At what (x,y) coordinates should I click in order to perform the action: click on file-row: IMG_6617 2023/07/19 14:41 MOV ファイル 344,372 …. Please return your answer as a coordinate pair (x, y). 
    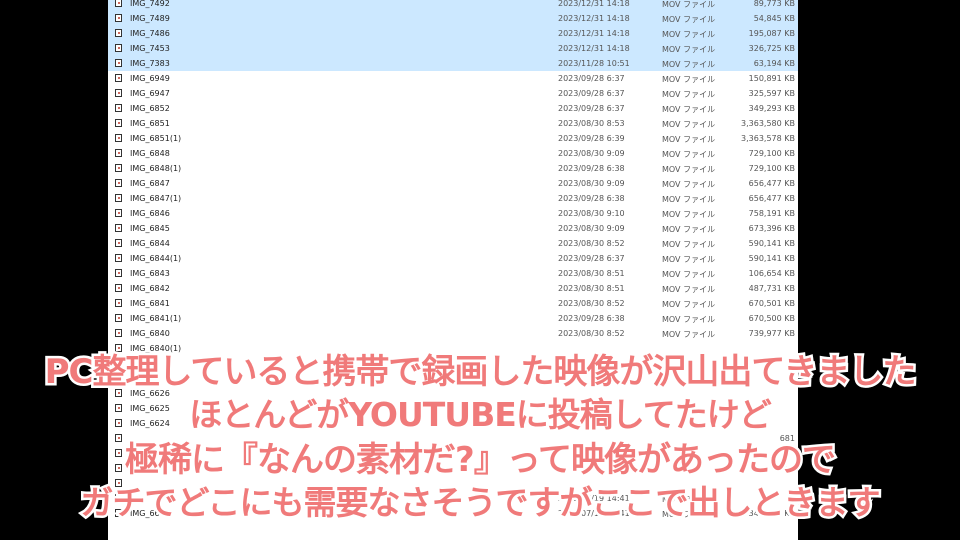
    Looking at the image, I should click on (453, 513).